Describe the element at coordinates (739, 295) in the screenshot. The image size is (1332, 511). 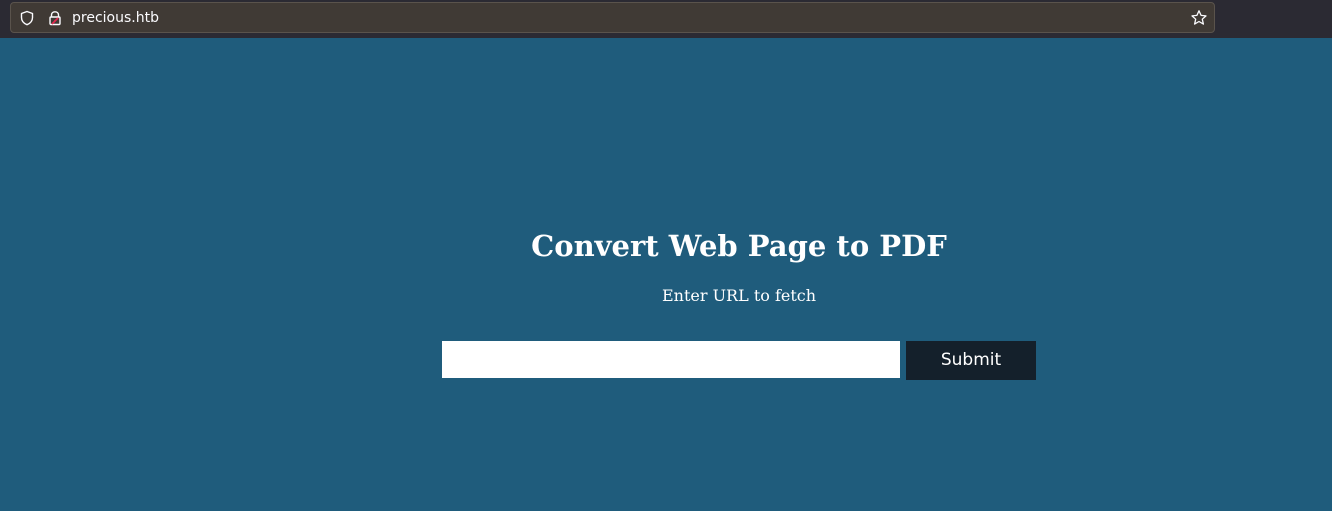
I see `form-instruction: Enter URL to fetch` at that location.